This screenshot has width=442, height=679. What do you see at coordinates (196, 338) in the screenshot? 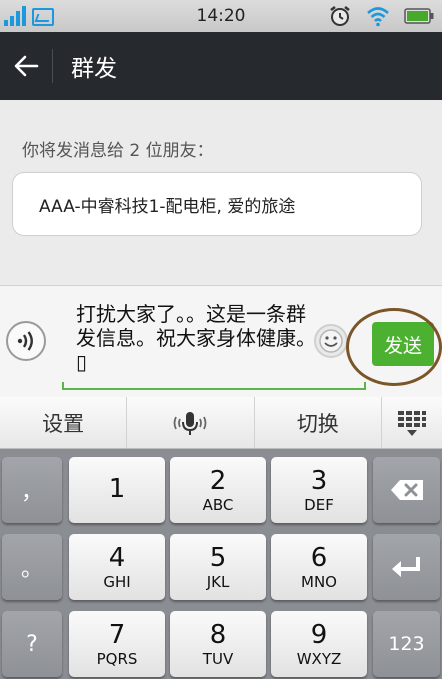
I see `message-input: 打扰大家了。。这是一条群发信息。祝大家身体健康。 ▯` at bounding box center [196, 338].